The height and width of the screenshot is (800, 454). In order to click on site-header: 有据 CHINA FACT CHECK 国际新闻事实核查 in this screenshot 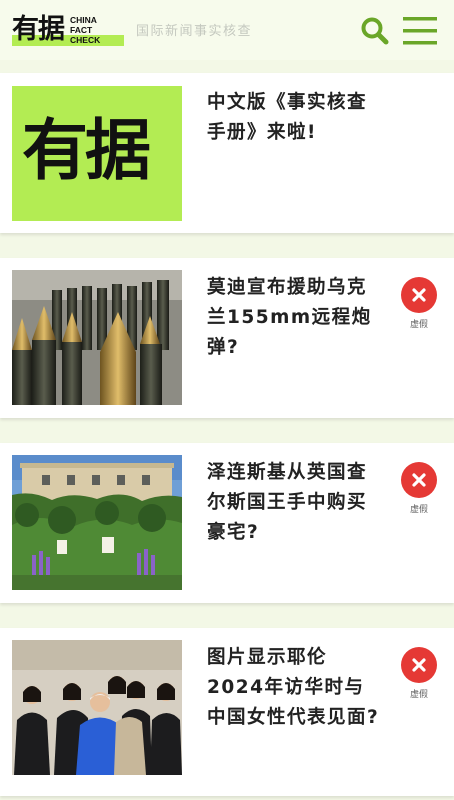, I will do `click(227, 30)`.